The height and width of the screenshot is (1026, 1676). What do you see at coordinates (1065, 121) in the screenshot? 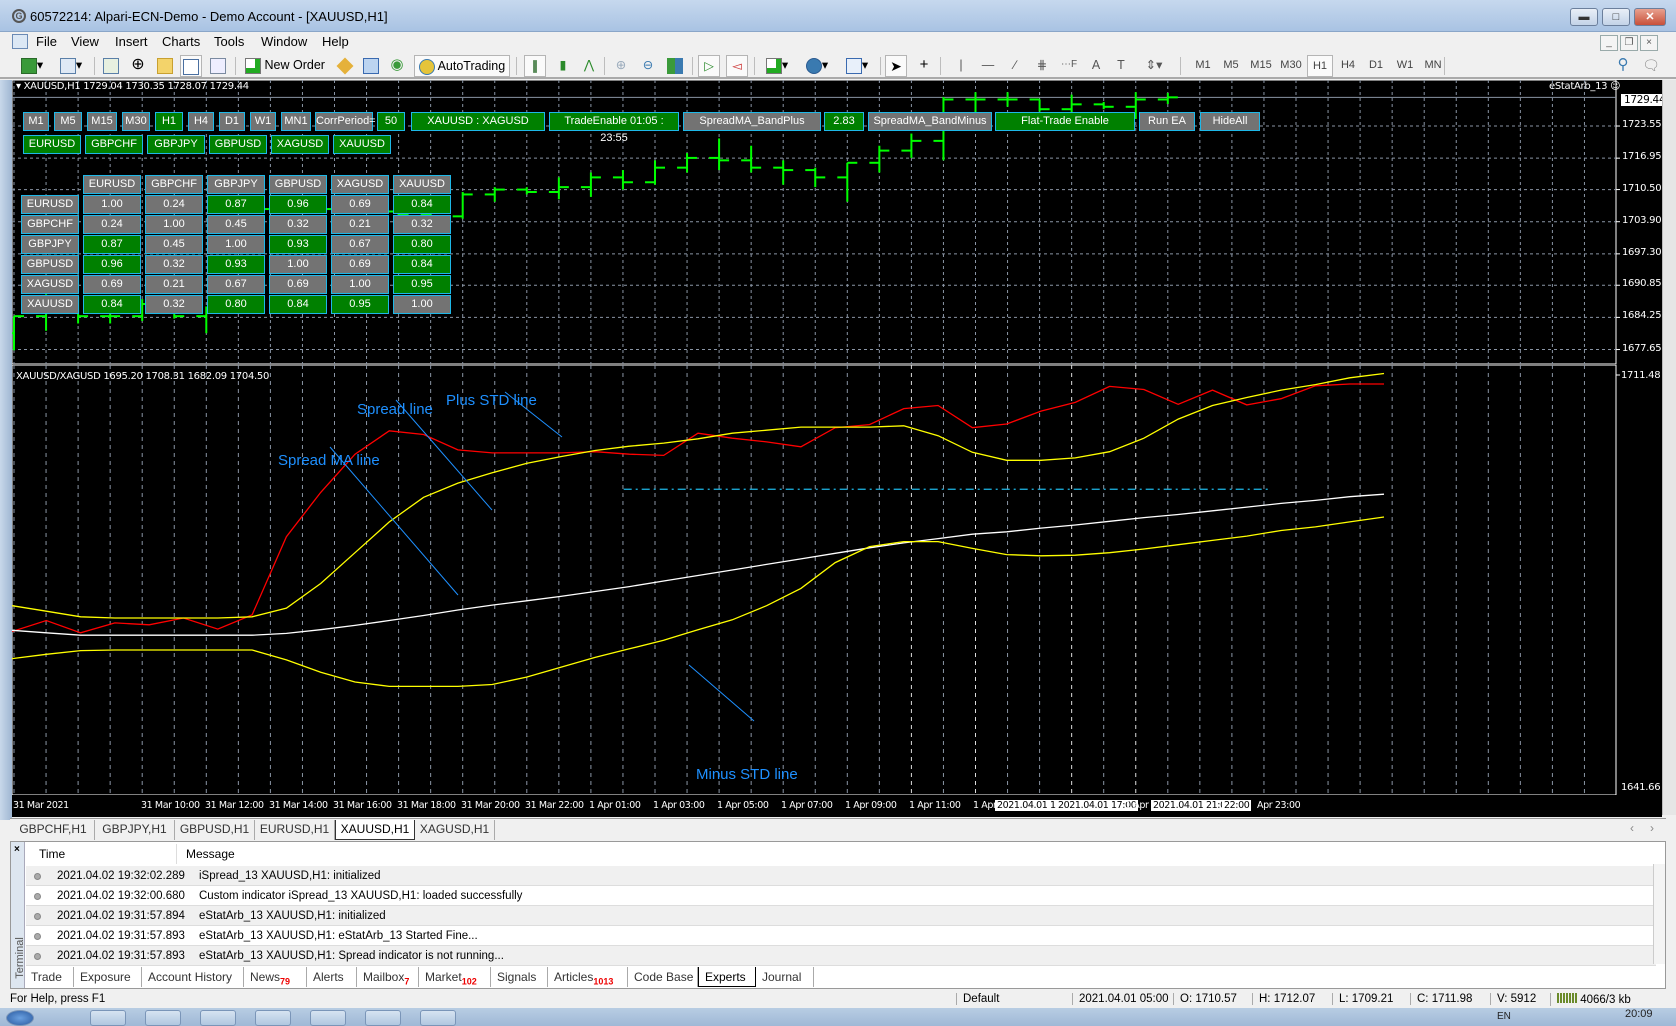
I see `flat-trade-button: Flat-Trade Enable` at bounding box center [1065, 121].